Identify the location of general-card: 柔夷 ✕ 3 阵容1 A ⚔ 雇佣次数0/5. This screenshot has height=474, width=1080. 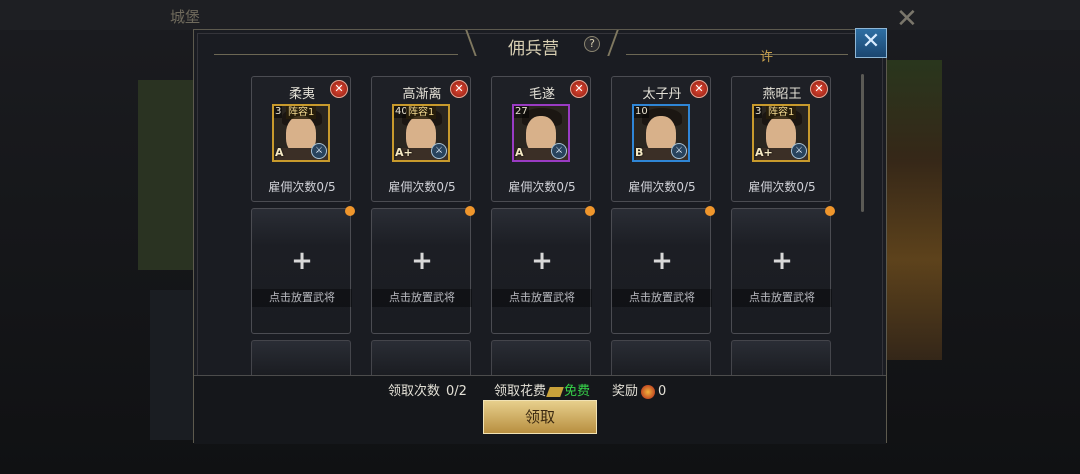
(301, 139).